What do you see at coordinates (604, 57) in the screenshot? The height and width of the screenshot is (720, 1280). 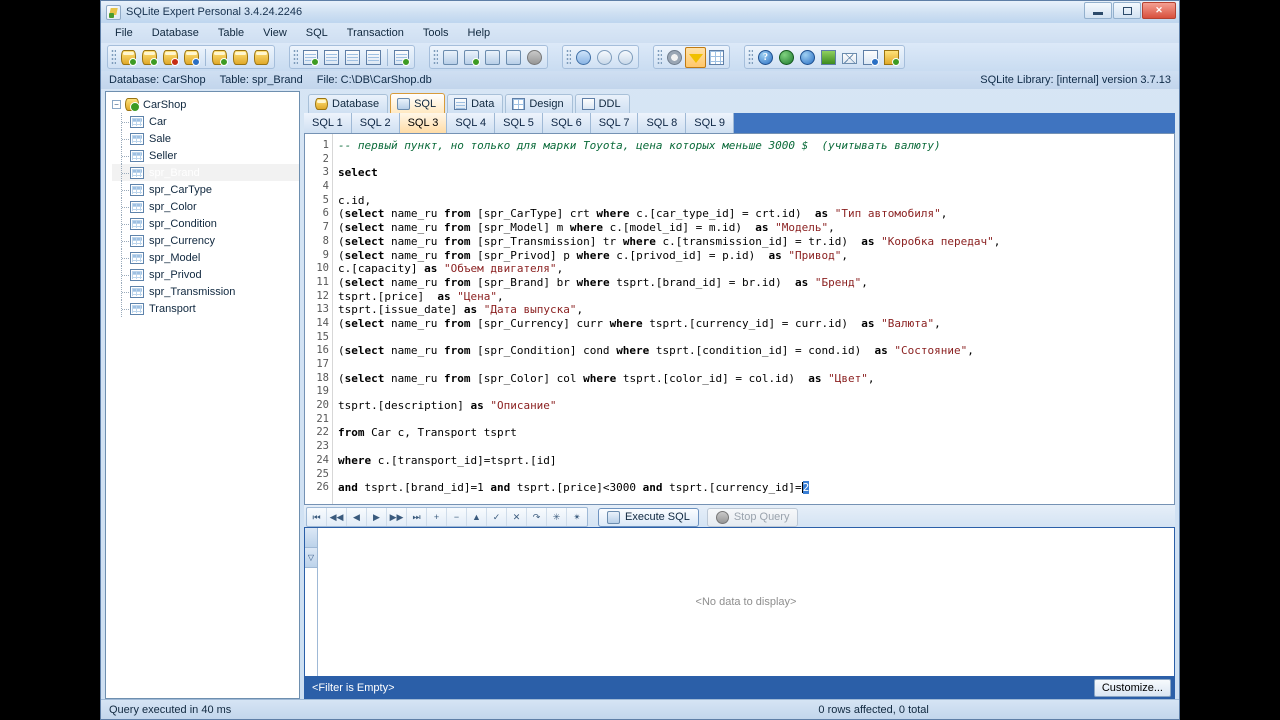 I see `commit-transaction-button` at bounding box center [604, 57].